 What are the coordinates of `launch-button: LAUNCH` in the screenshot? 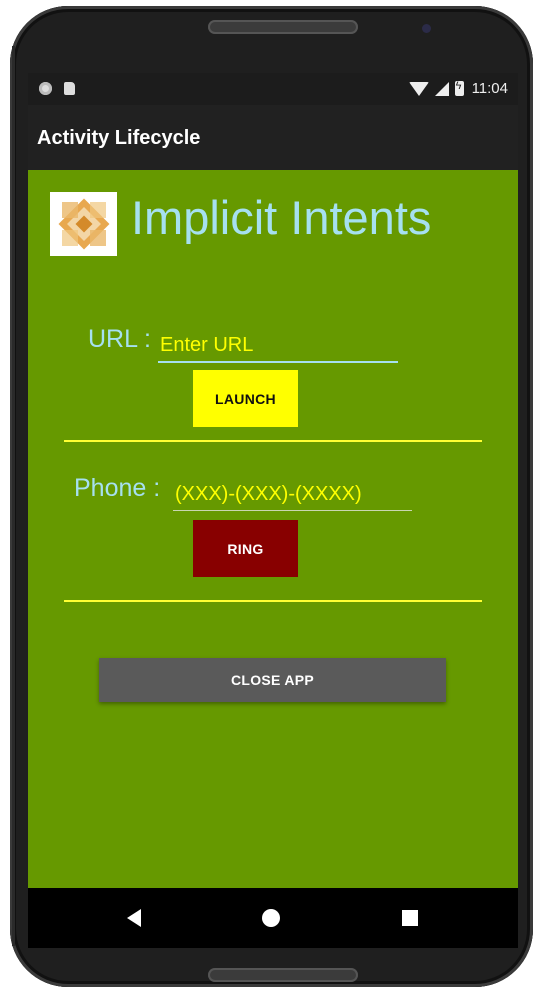 It's located at (245, 398).